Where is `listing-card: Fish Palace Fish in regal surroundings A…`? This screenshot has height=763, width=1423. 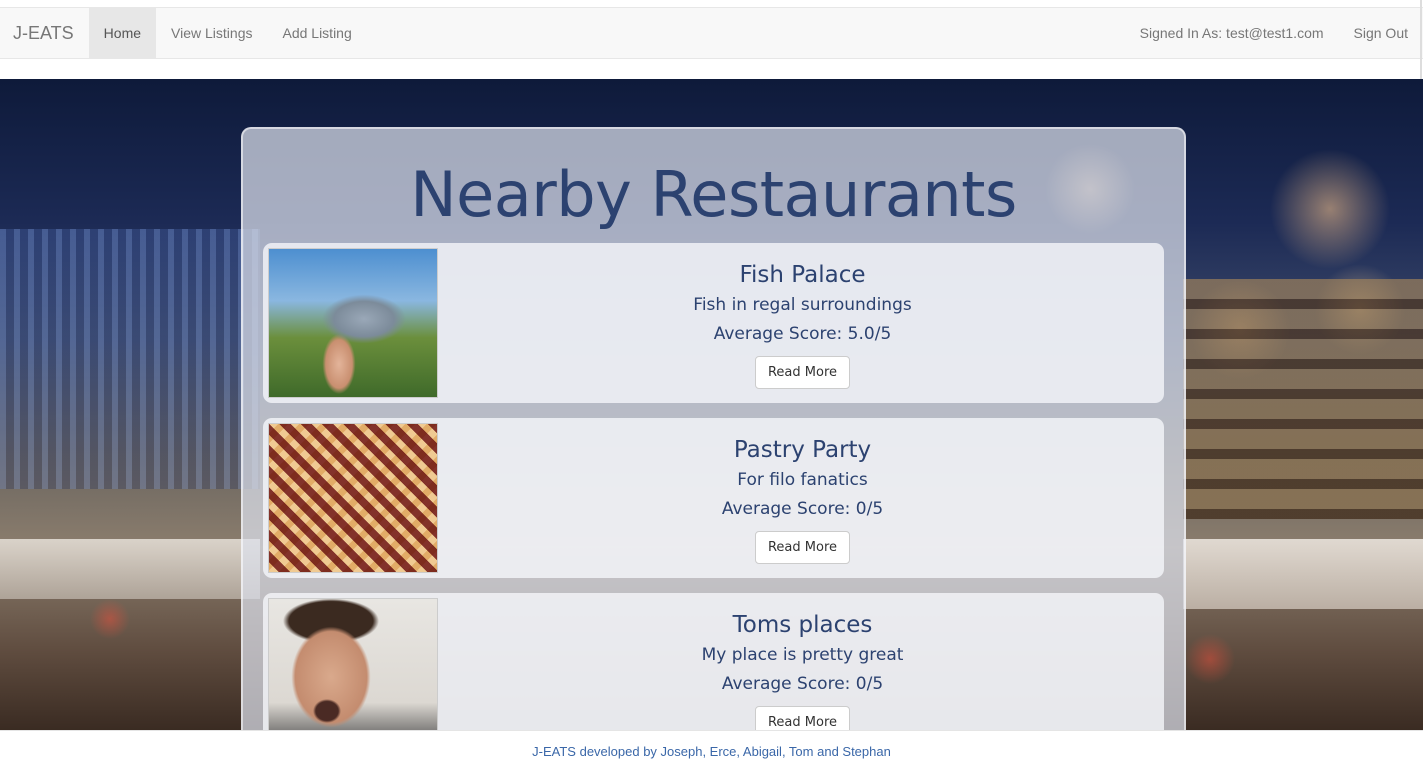
listing-card: Fish Palace Fish in regal surroundings A… is located at coordinates (713, 323).